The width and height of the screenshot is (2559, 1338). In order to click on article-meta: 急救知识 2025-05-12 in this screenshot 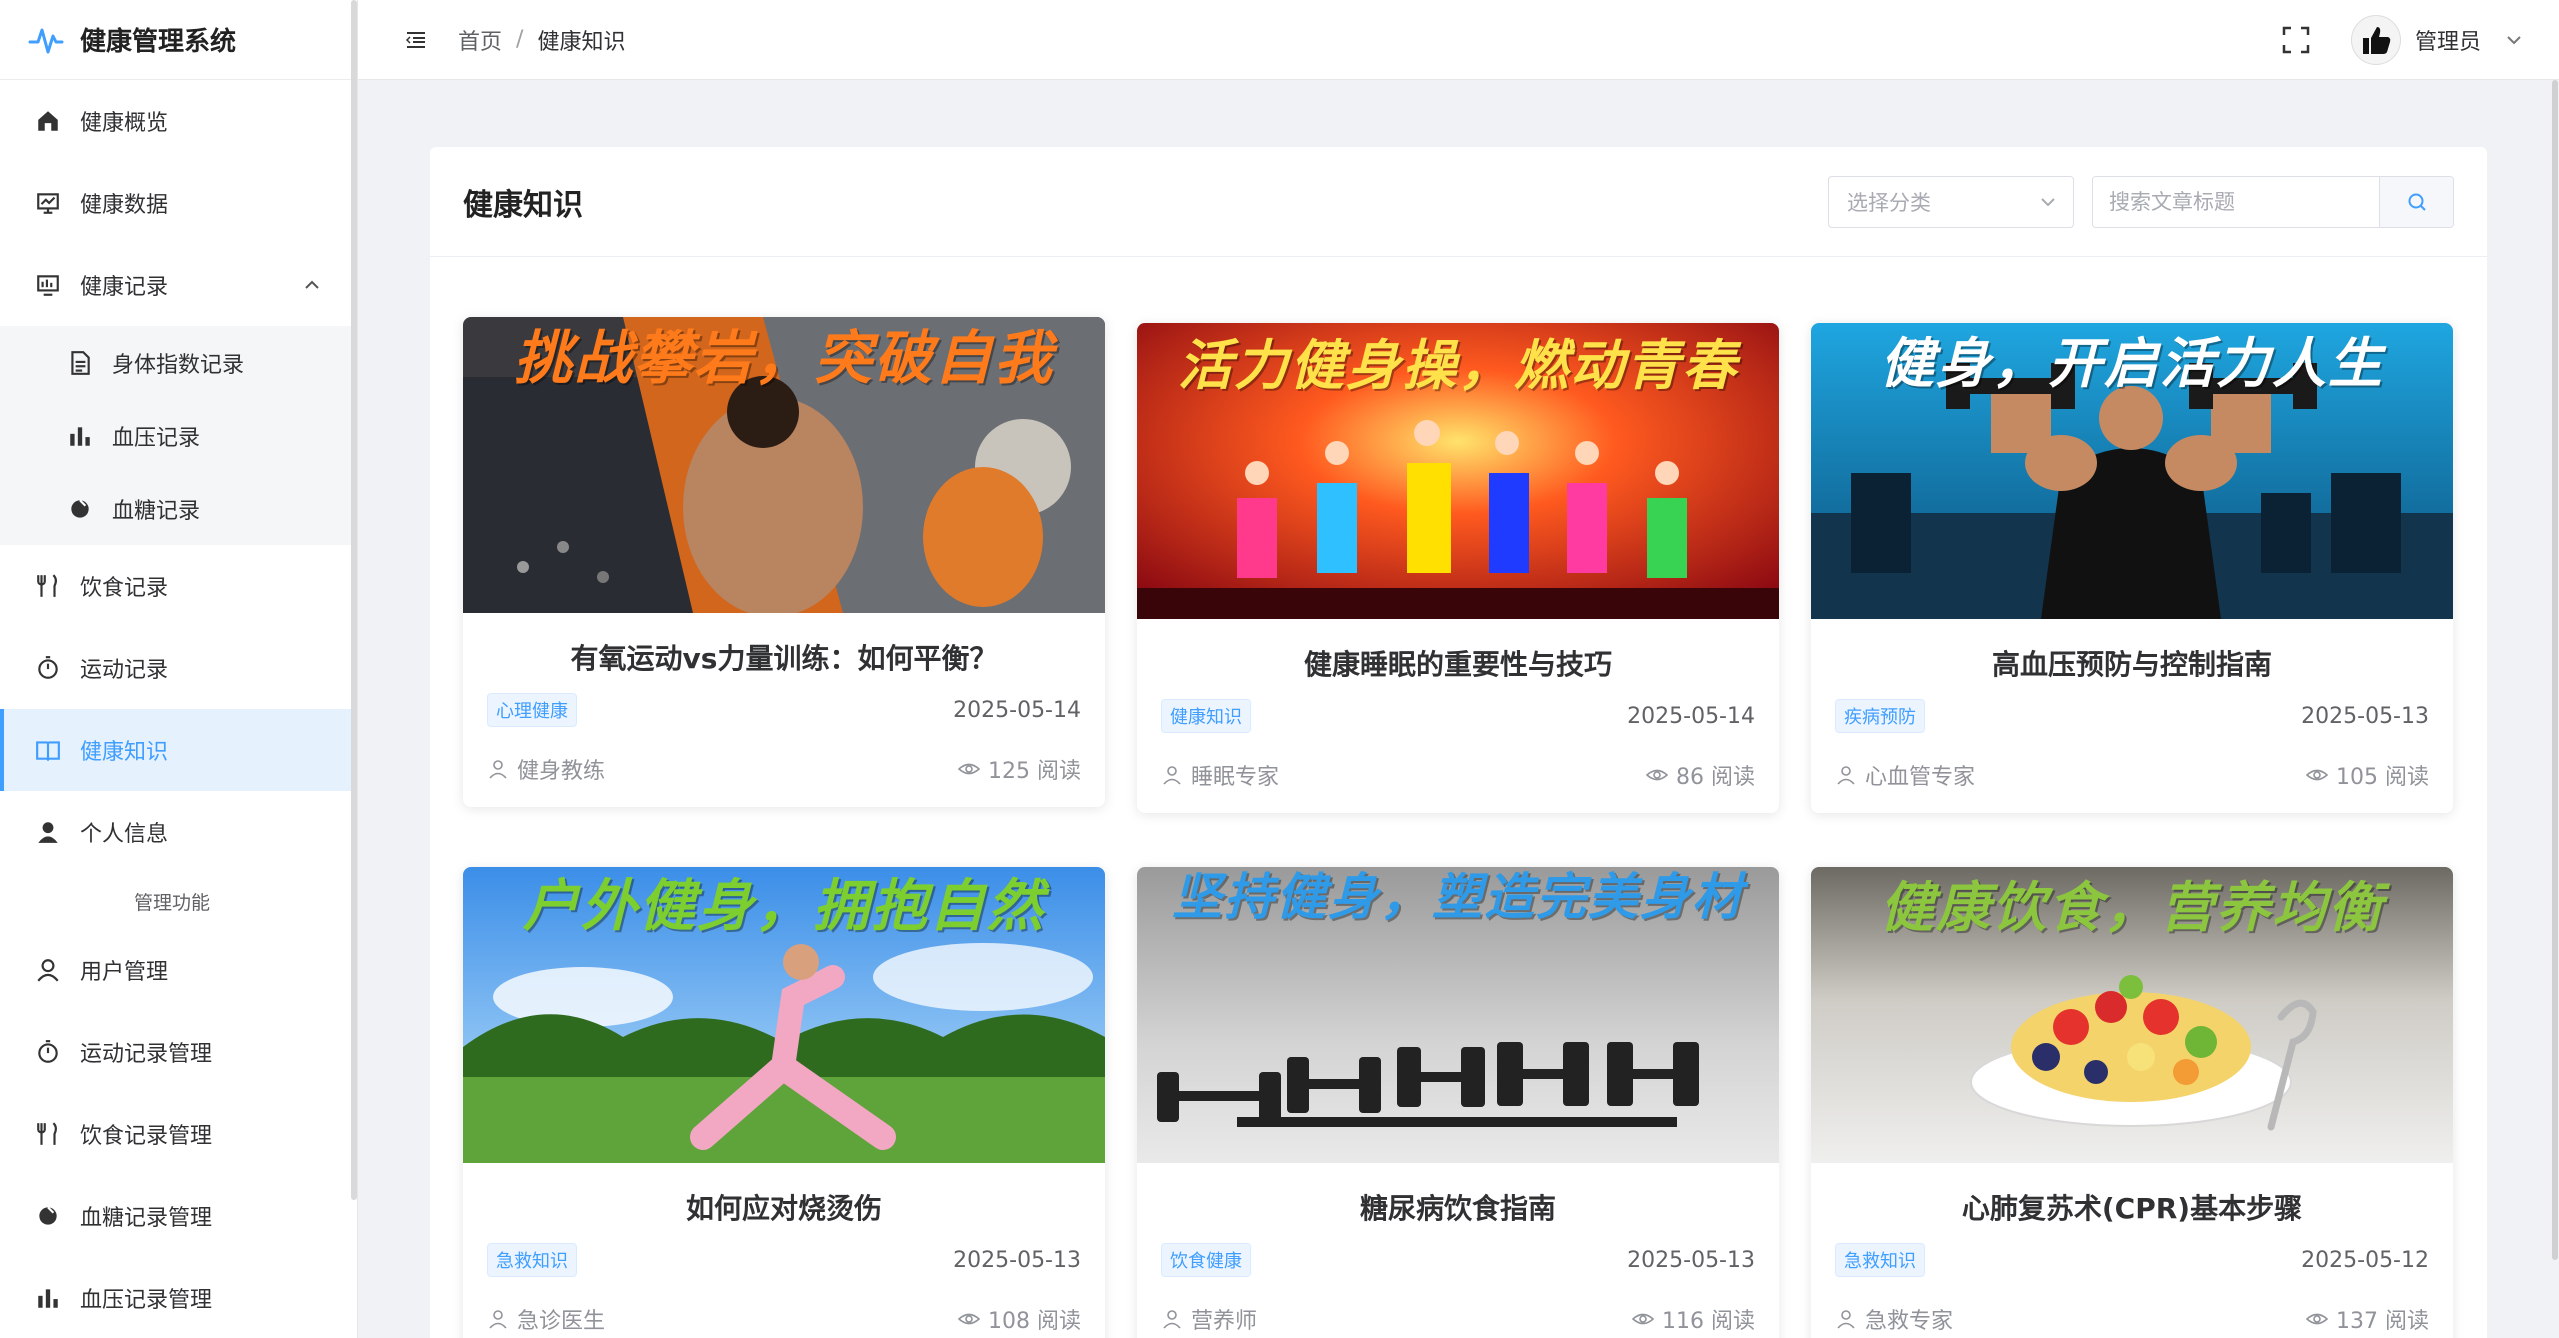, I will do `click(2132, 1260)`.